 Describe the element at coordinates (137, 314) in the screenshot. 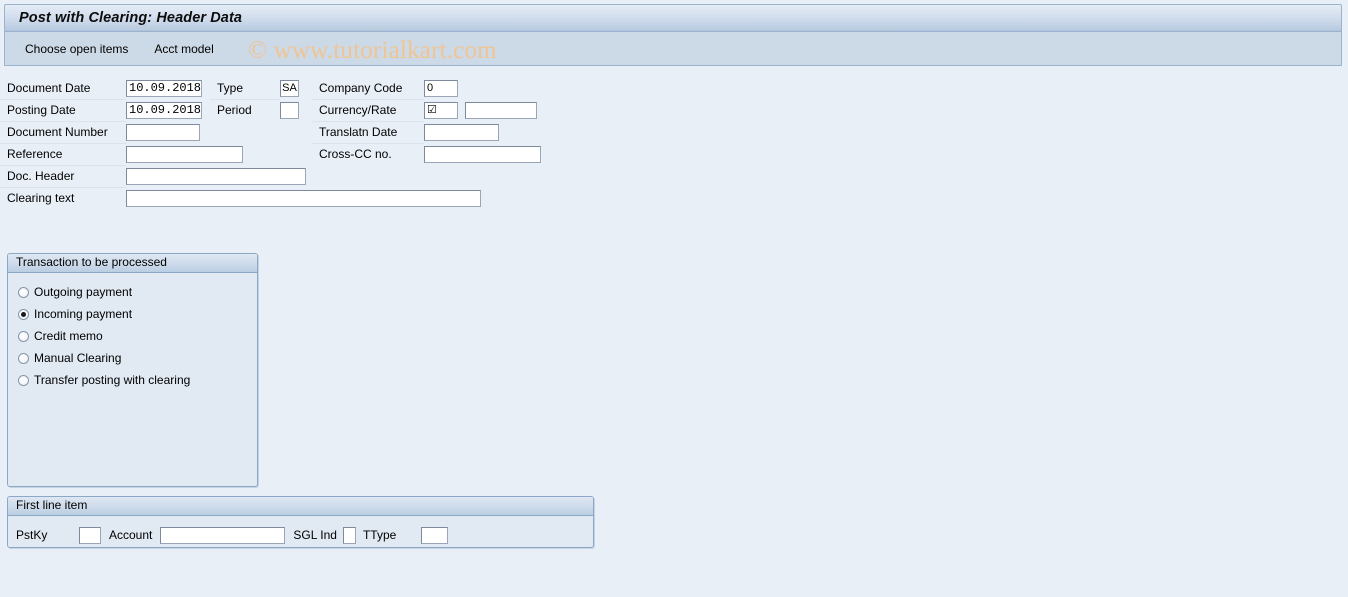

I see `radio-option-incoming-payment: Incoming payment` at that location.